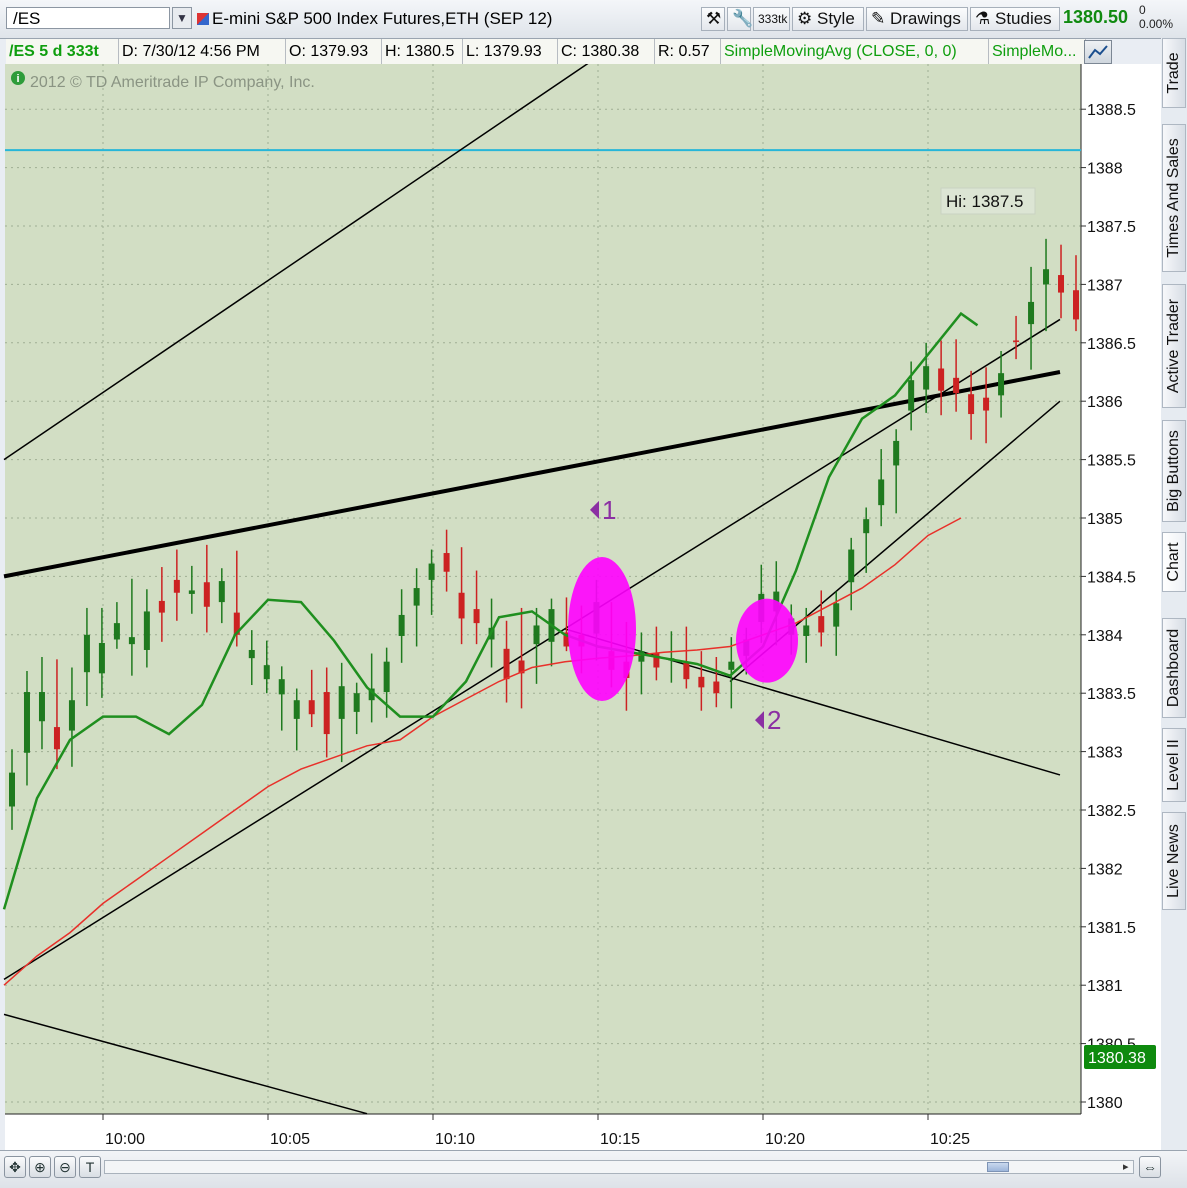 This screenshot has height=1188, width=1187. I want to click on price-tick-label: 1383.5, so click(1111, 694).